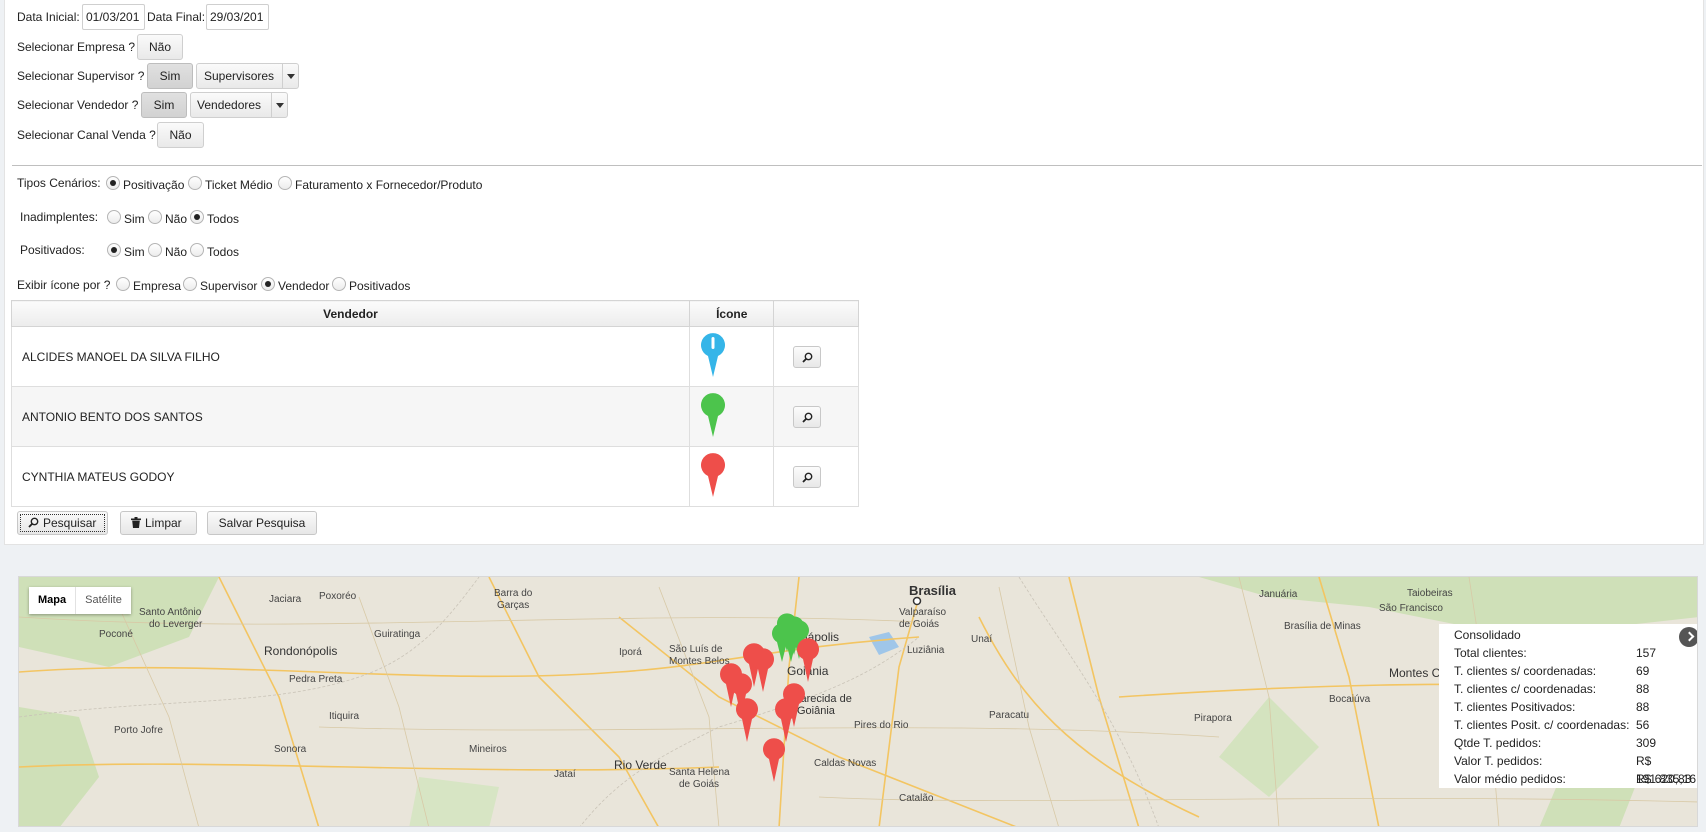 The width and height of the screenshot is (1706, 832). What do you see at coordinates (239, 105) in the screenshot?
I see `vendedor-select: Vendedores` at bounding box center [239, 105].